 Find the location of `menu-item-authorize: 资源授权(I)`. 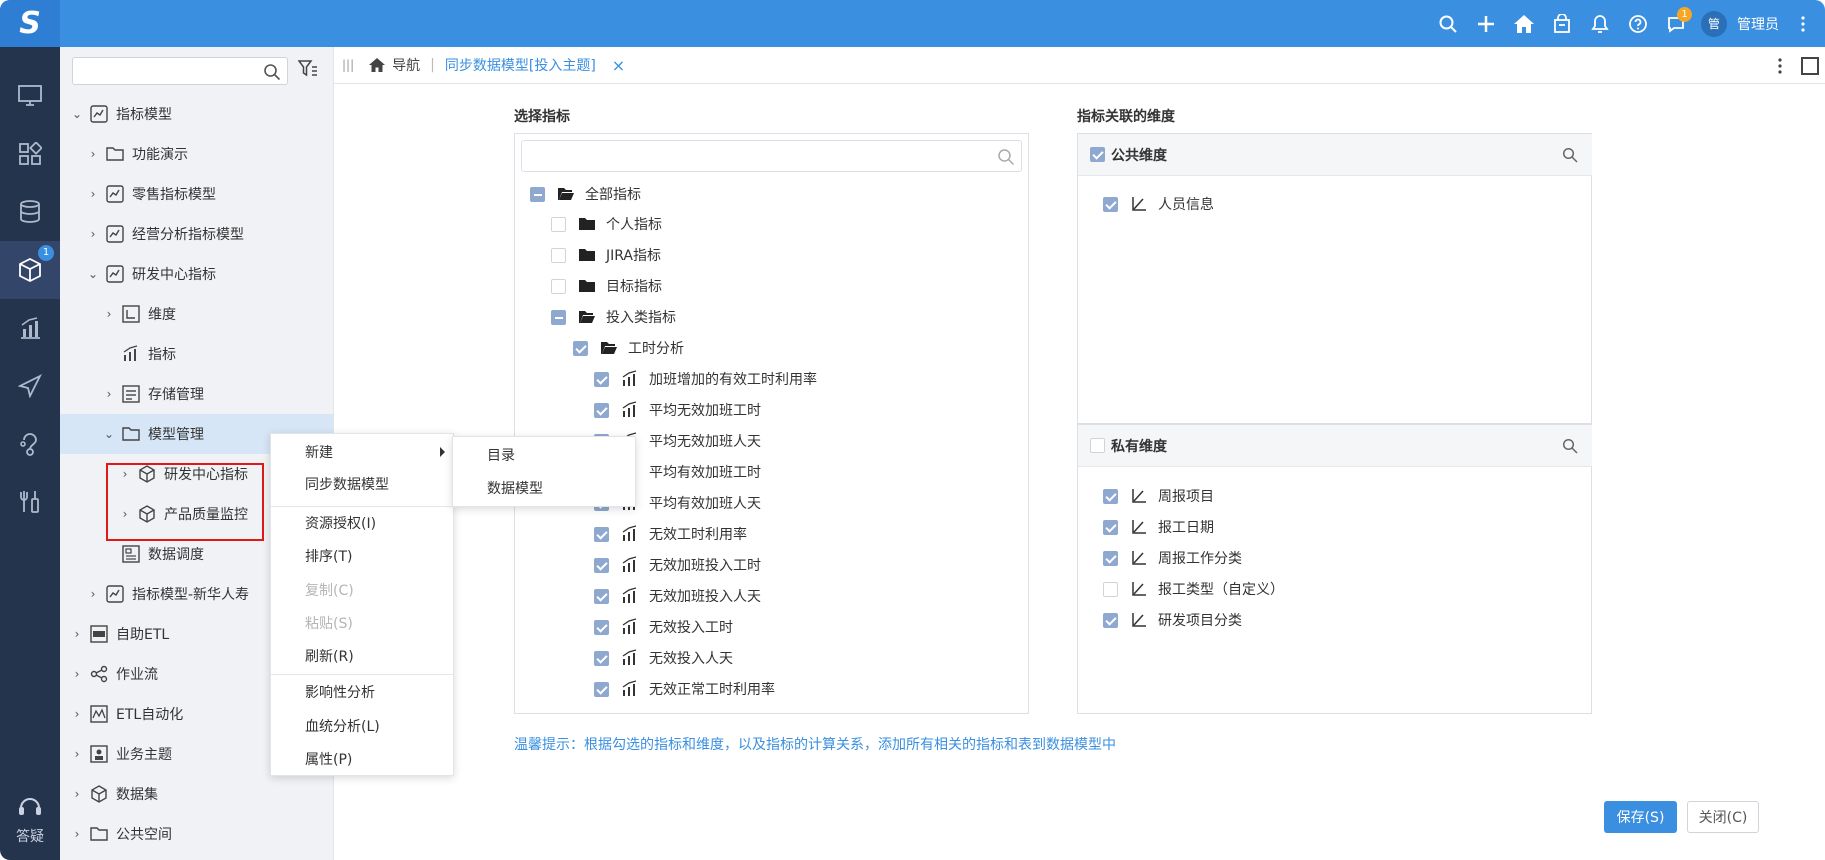

menu-item-authorize: 资源授权(I) is located at coordinates (362, 524).